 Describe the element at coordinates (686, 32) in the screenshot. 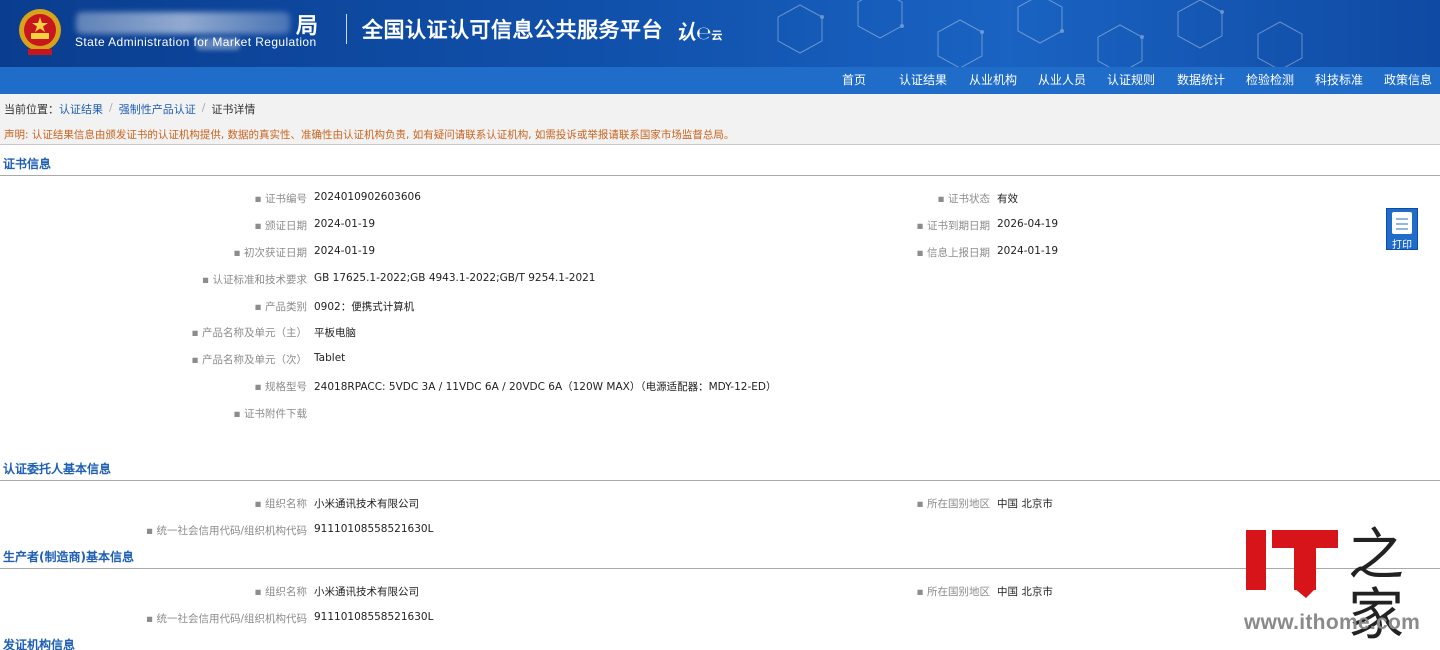

I see `cloud-logo-main: 认` at that location.